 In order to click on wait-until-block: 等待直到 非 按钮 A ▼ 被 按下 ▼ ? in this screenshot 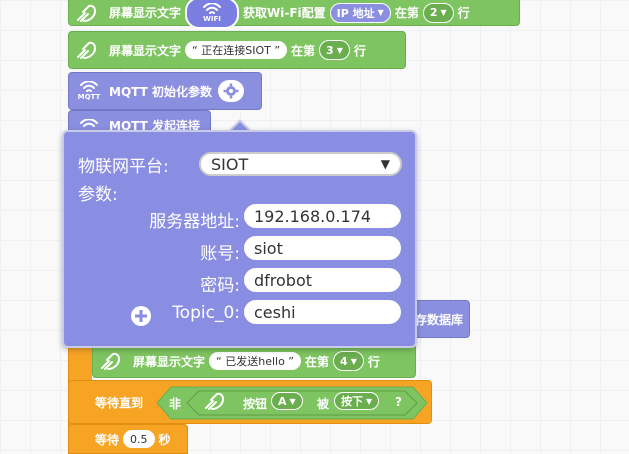, I will do `click(250, 402)`.